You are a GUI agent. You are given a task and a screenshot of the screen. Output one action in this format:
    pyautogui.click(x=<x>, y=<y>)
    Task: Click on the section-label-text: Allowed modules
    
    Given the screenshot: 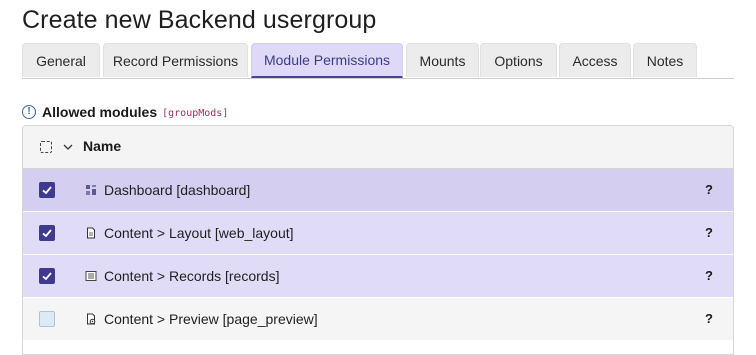 What is the action you would take?
    pyautogui.click(x=100, y=112)
    